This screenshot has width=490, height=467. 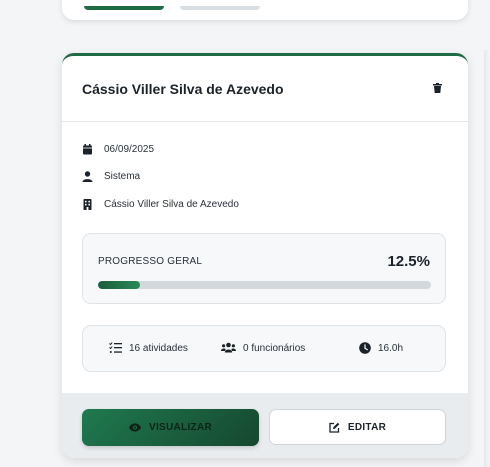 I want to click on delete-button, so click(x=437, y=88).